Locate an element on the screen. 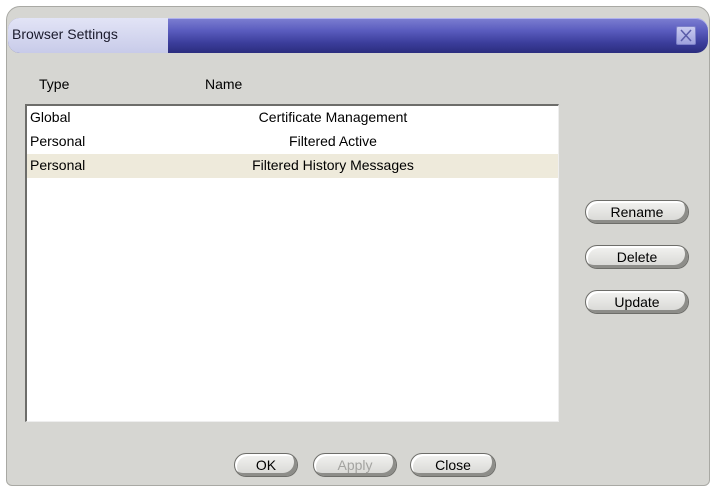  list-row: Global Certificate Management is located at coordinates (292, 118).